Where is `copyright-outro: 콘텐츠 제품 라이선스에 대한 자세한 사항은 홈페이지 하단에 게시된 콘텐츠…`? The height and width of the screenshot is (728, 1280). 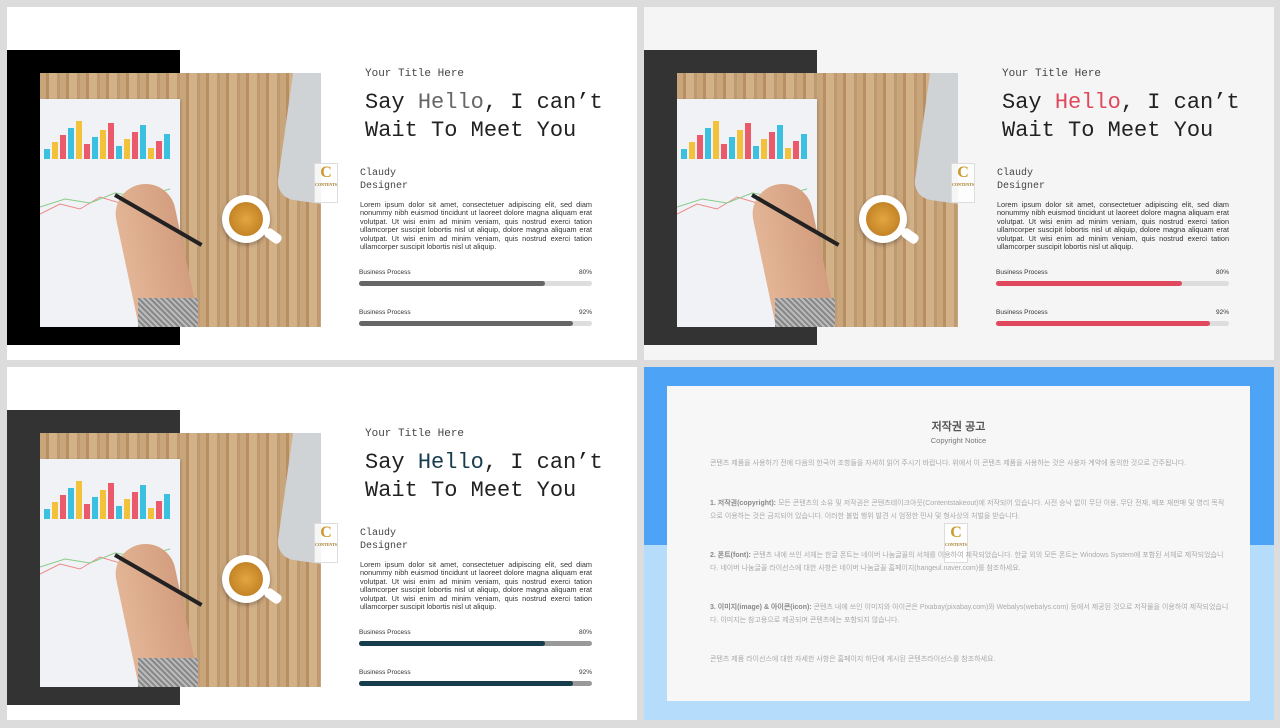 copyright-outro: 콘텐츠 제품 라이선스에 대한 자세한 사항은 홈페이지 하단에 게시된 콘텐츠… is located at coordinates (853, 659).